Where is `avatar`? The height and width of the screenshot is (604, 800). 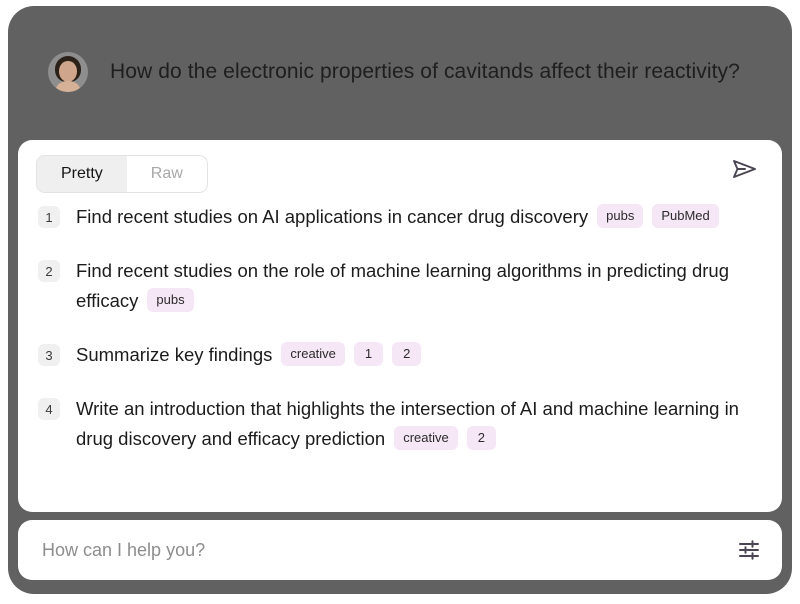
avatar is located at coordinates (68, 72).